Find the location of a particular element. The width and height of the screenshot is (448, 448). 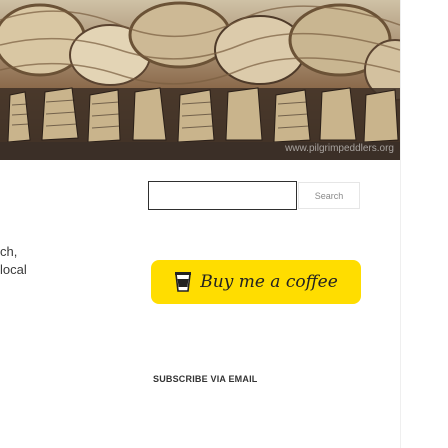

subscribe-heading: SUBSCRIBE VIA EMAIL is located at coordinates (205, 379).